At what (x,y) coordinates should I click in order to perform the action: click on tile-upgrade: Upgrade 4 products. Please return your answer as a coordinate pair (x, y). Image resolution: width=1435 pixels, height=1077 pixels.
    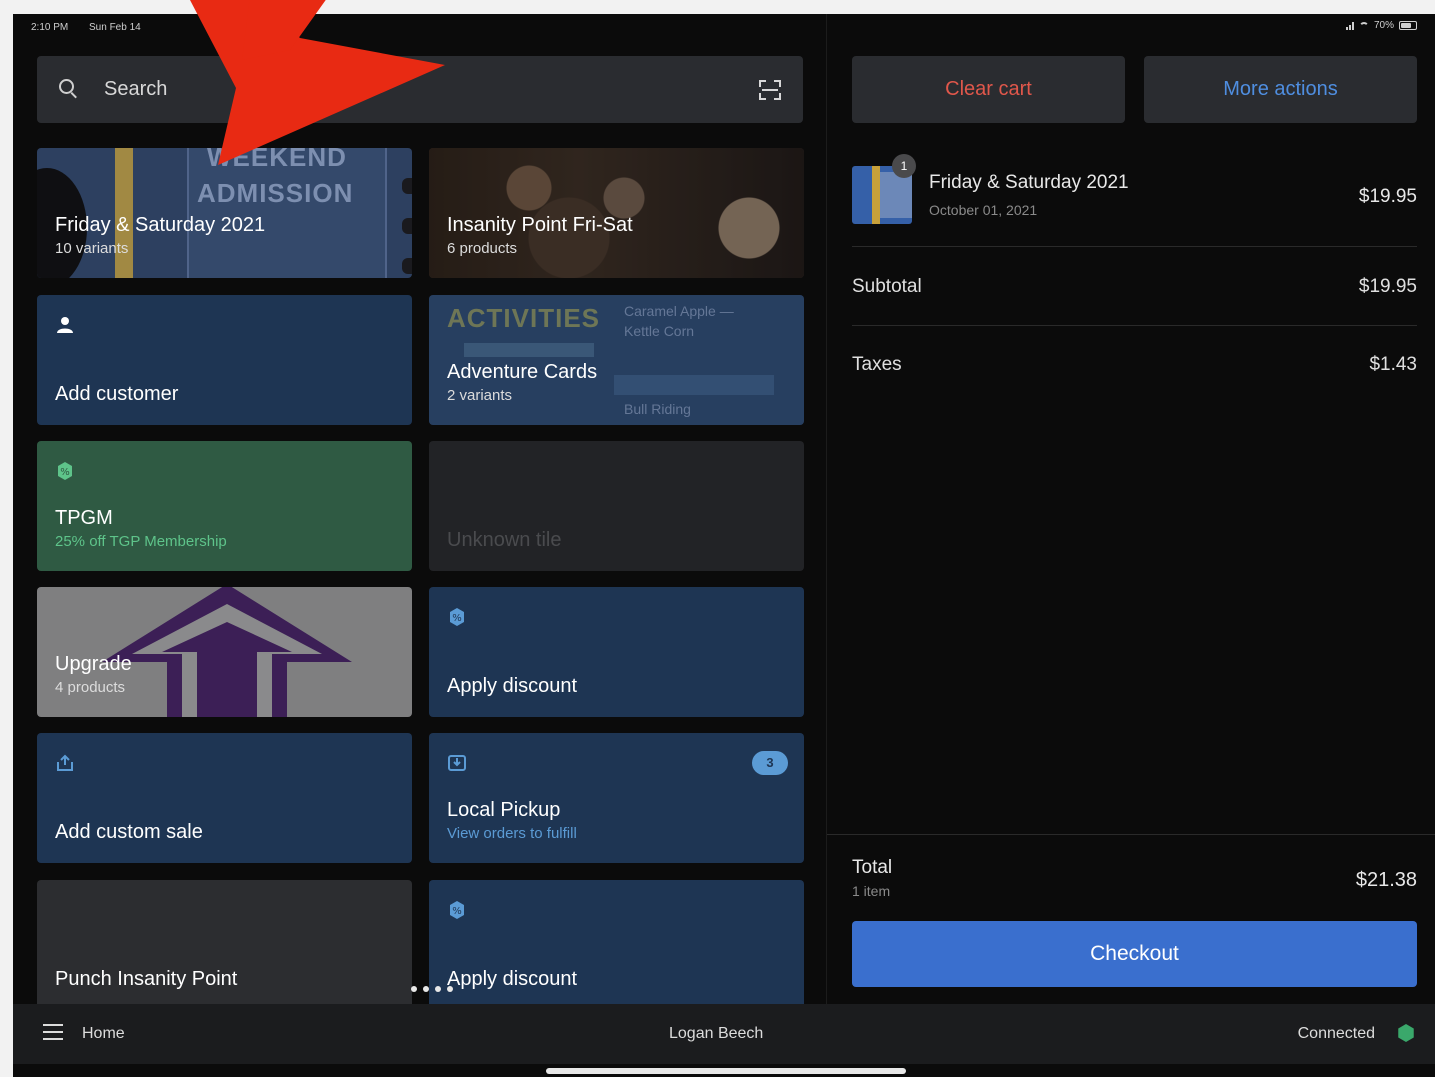
    Looking at the image, I should click on (224, 652).